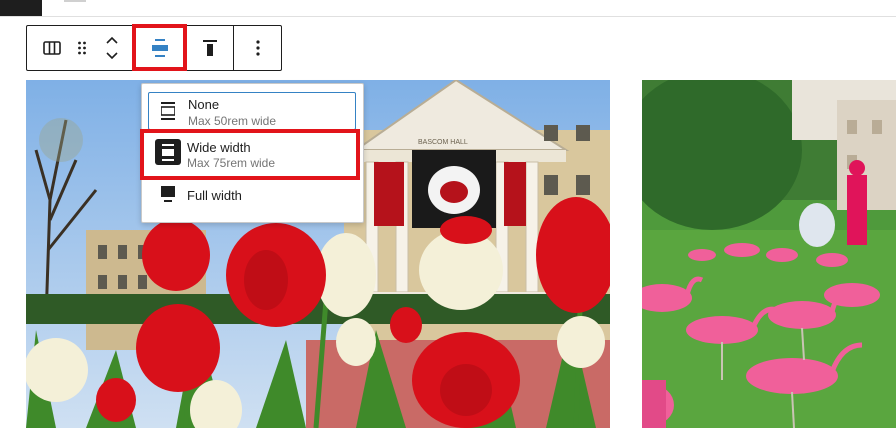  What do you see at coordinates (448, 8) in the screenshot?
I see `editor-top-bar` at bounding box center [448, 8].